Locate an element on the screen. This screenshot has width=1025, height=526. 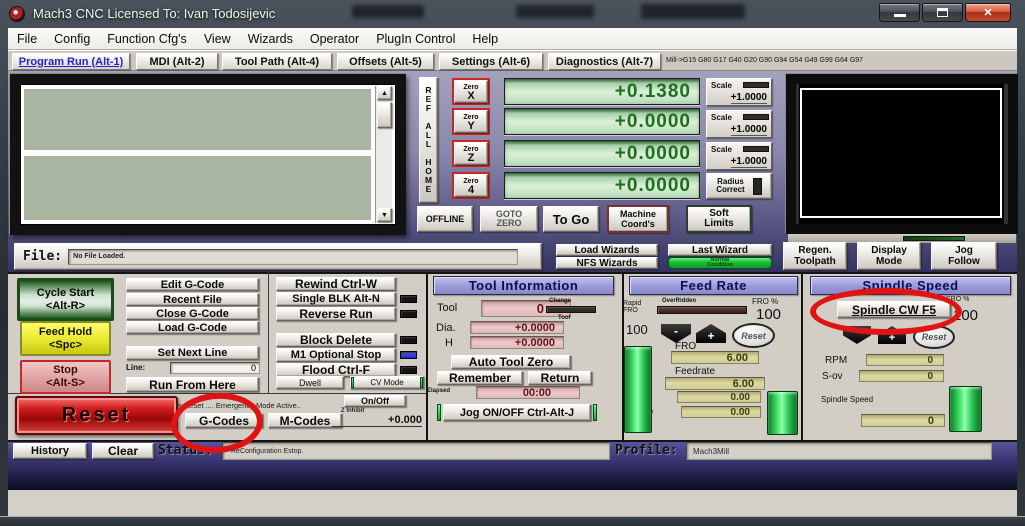
toolpath-viewport is located at coordinates (901, 153).